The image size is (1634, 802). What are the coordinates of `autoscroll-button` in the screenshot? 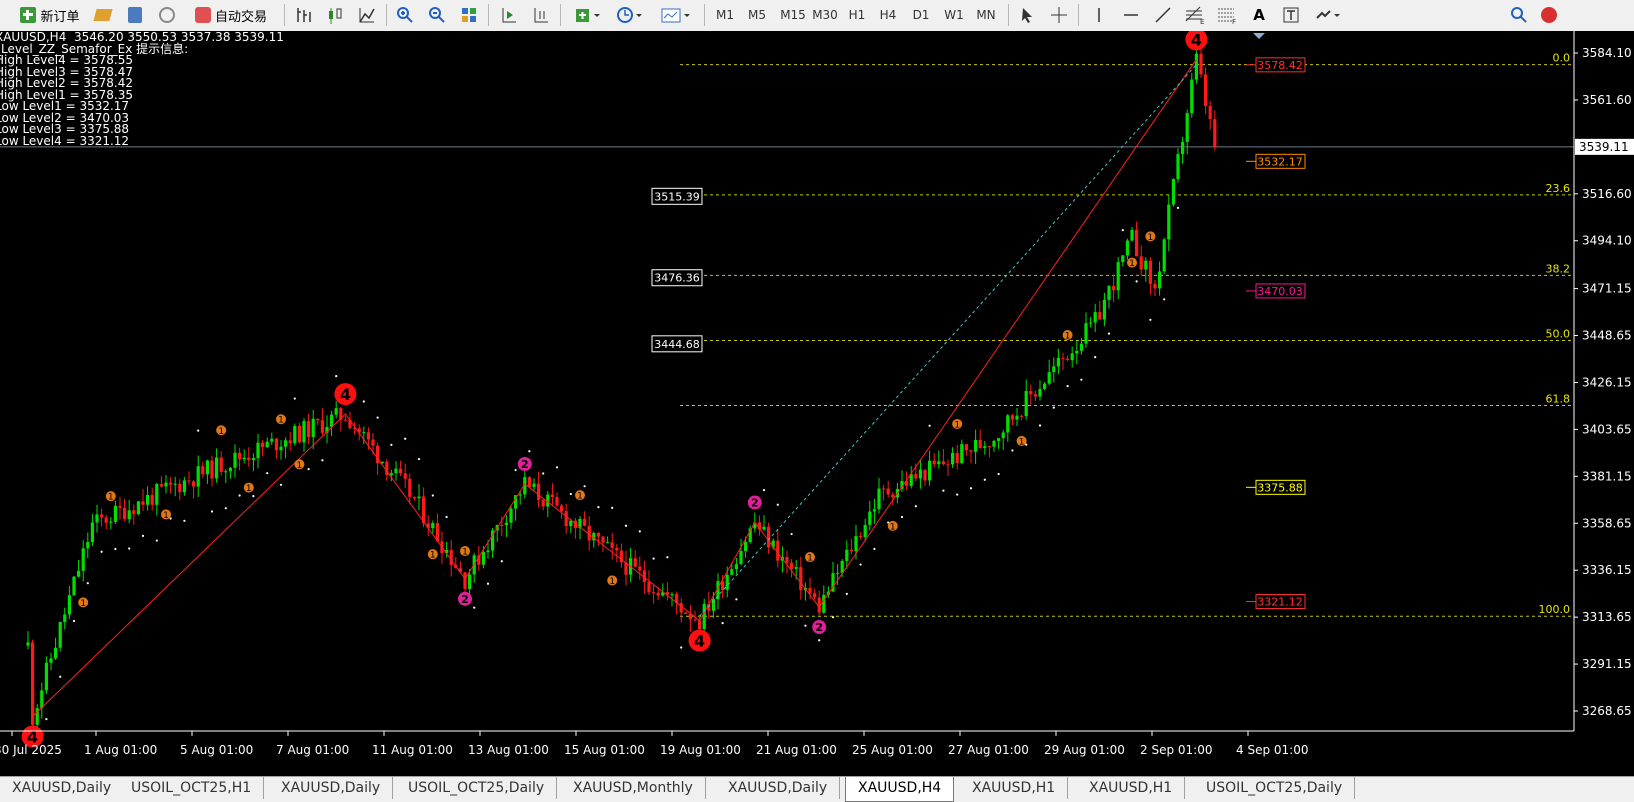 It's located at (509, 15).